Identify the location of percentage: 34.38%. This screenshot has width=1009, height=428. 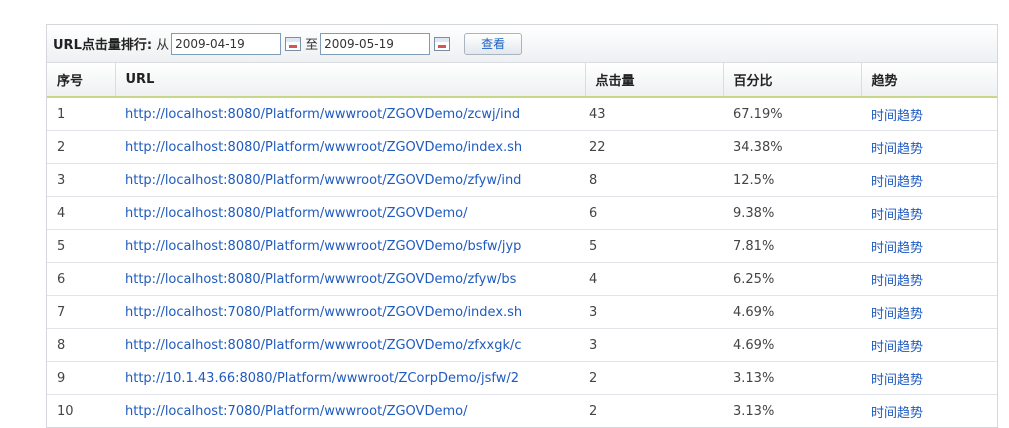
(792, 147).